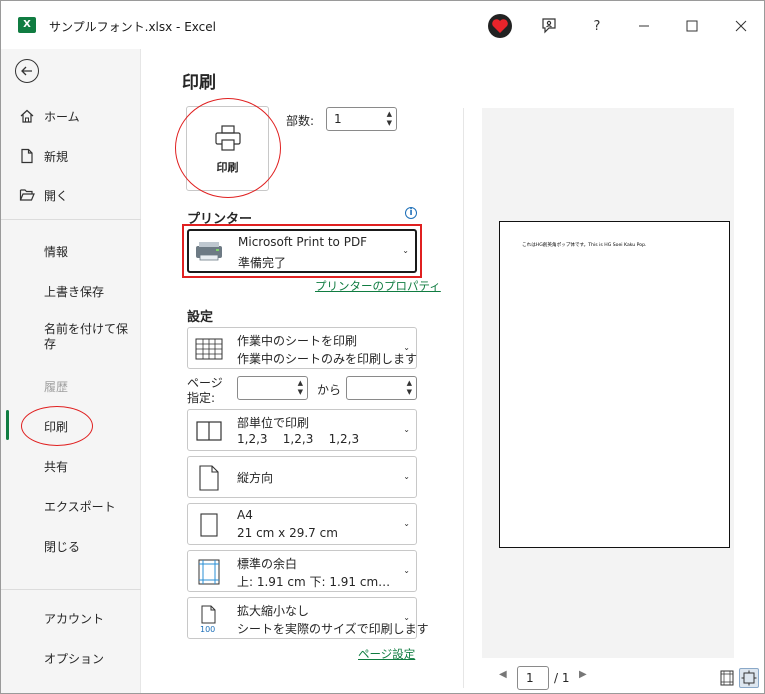 The image size is (765, 694). What do you see at coordinates (308, 618) in the screenshot?
I see `scaling-dropdown: 100 拡大縮小なし シートを実際のサイズで印刷します ⌄` at bounding box center [308, 618].